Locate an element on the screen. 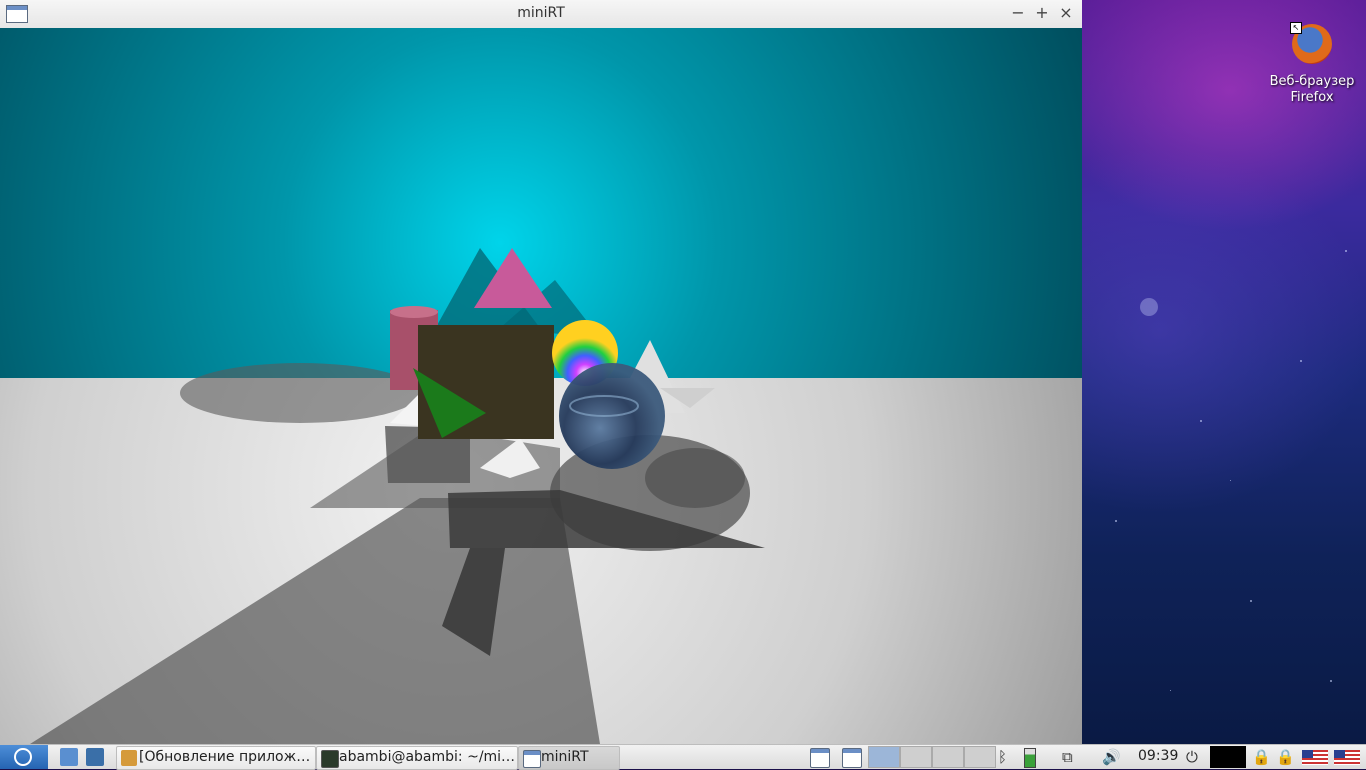 The image size is (1366, 770). bluetooth-icon: ᛒ is located at coordinates (1002, 757).